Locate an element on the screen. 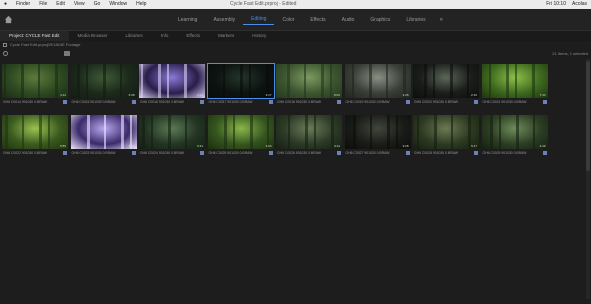  search-icon is located at coordinates (5, 53).